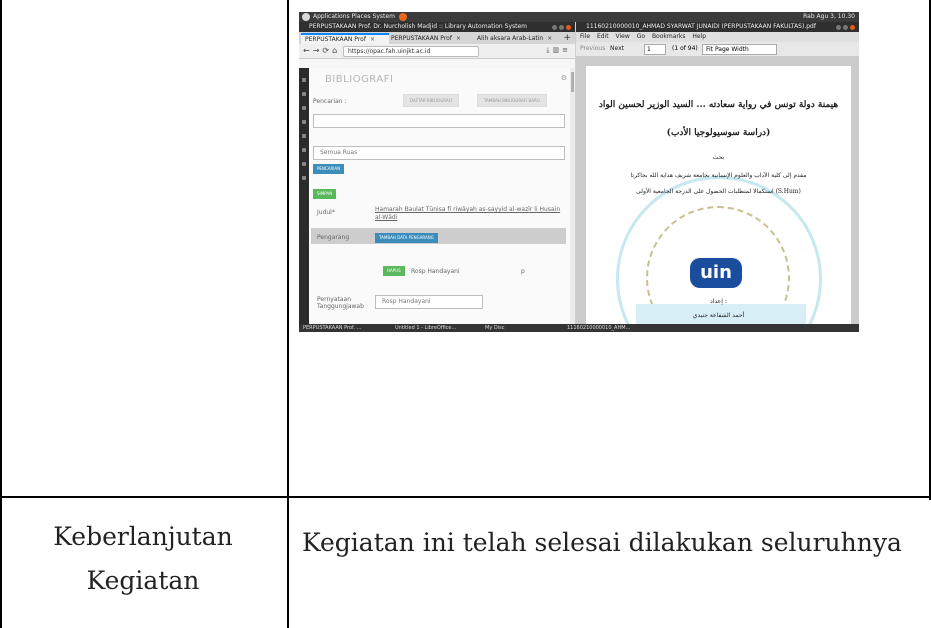  I want to click on tab-perpustakaan-1: PERPUSTAKAAN Prof ×, so click(345, 38).